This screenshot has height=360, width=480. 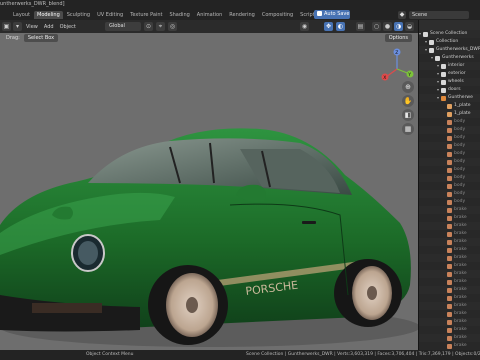 What do you see at coordinates (376, 26) in the screenshot?
I see `shading-wire-icon: ○` at bounding box center [376, 26].